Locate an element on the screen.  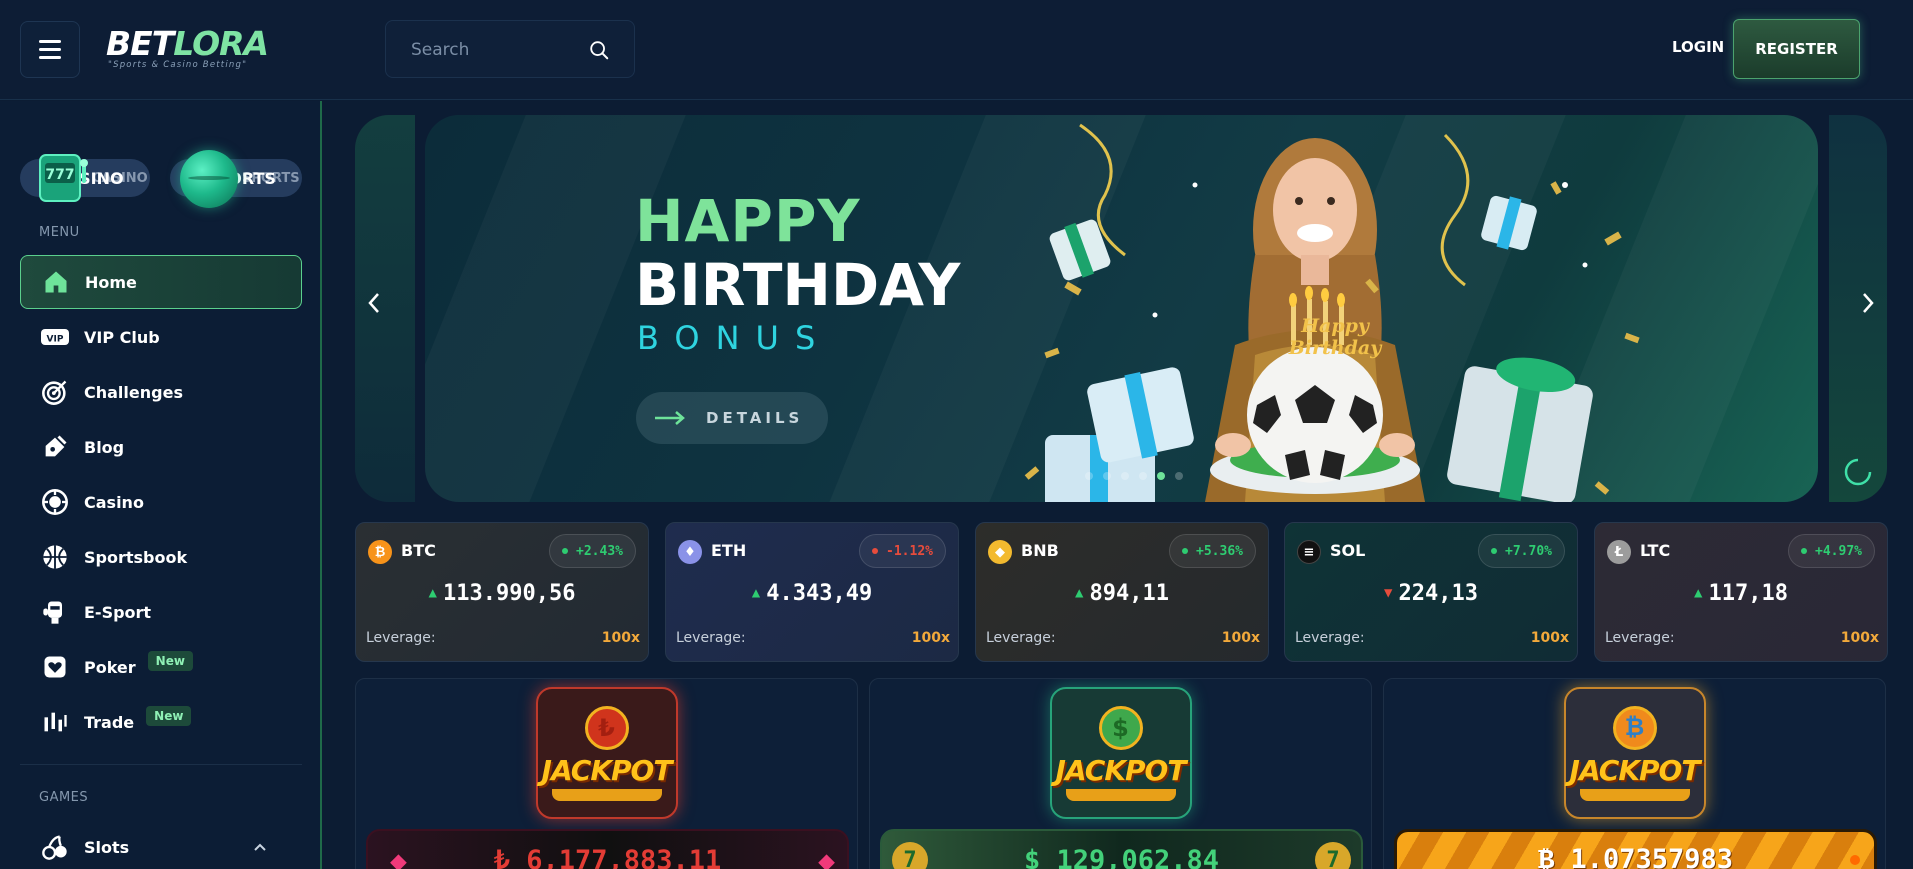
change-badge: +2.43% is located at coordinates (592, 551).